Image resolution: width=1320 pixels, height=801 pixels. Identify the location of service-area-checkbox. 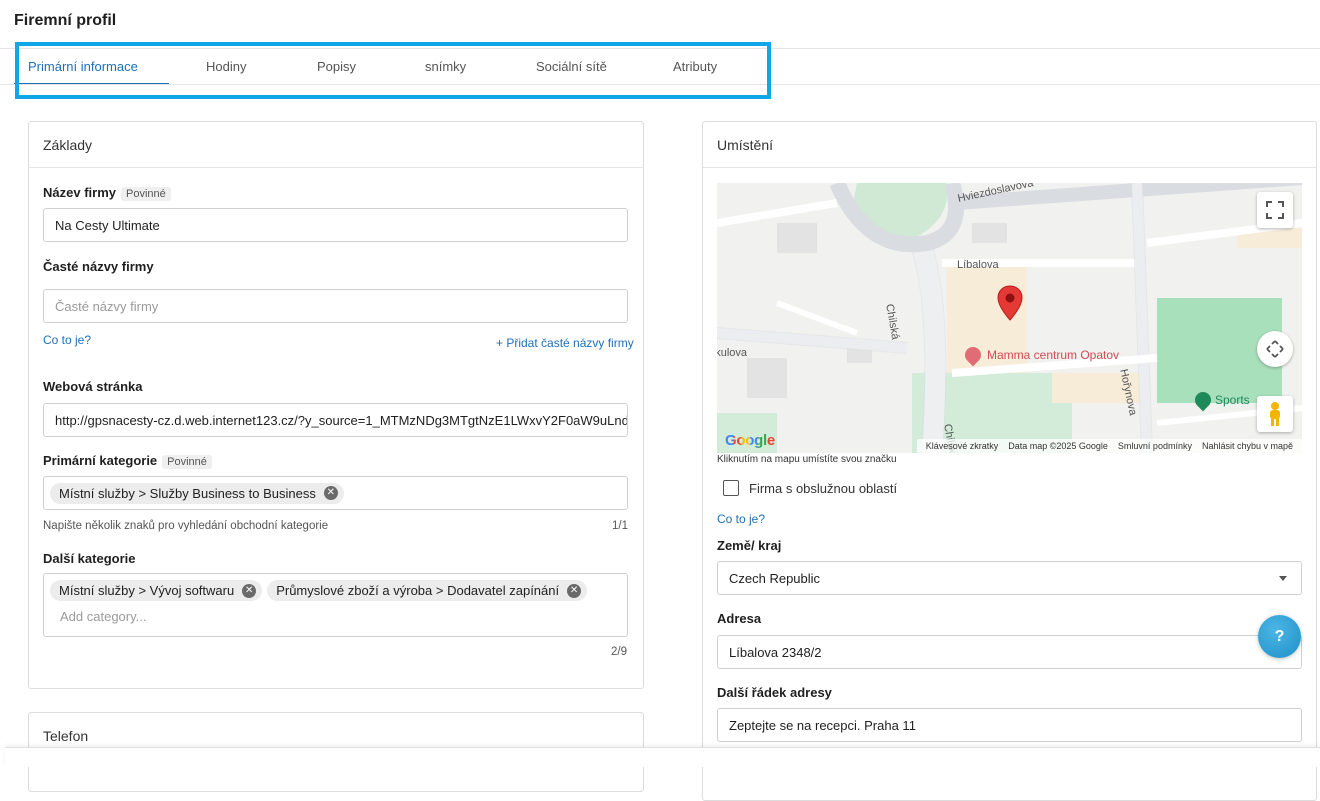
(731, 488).